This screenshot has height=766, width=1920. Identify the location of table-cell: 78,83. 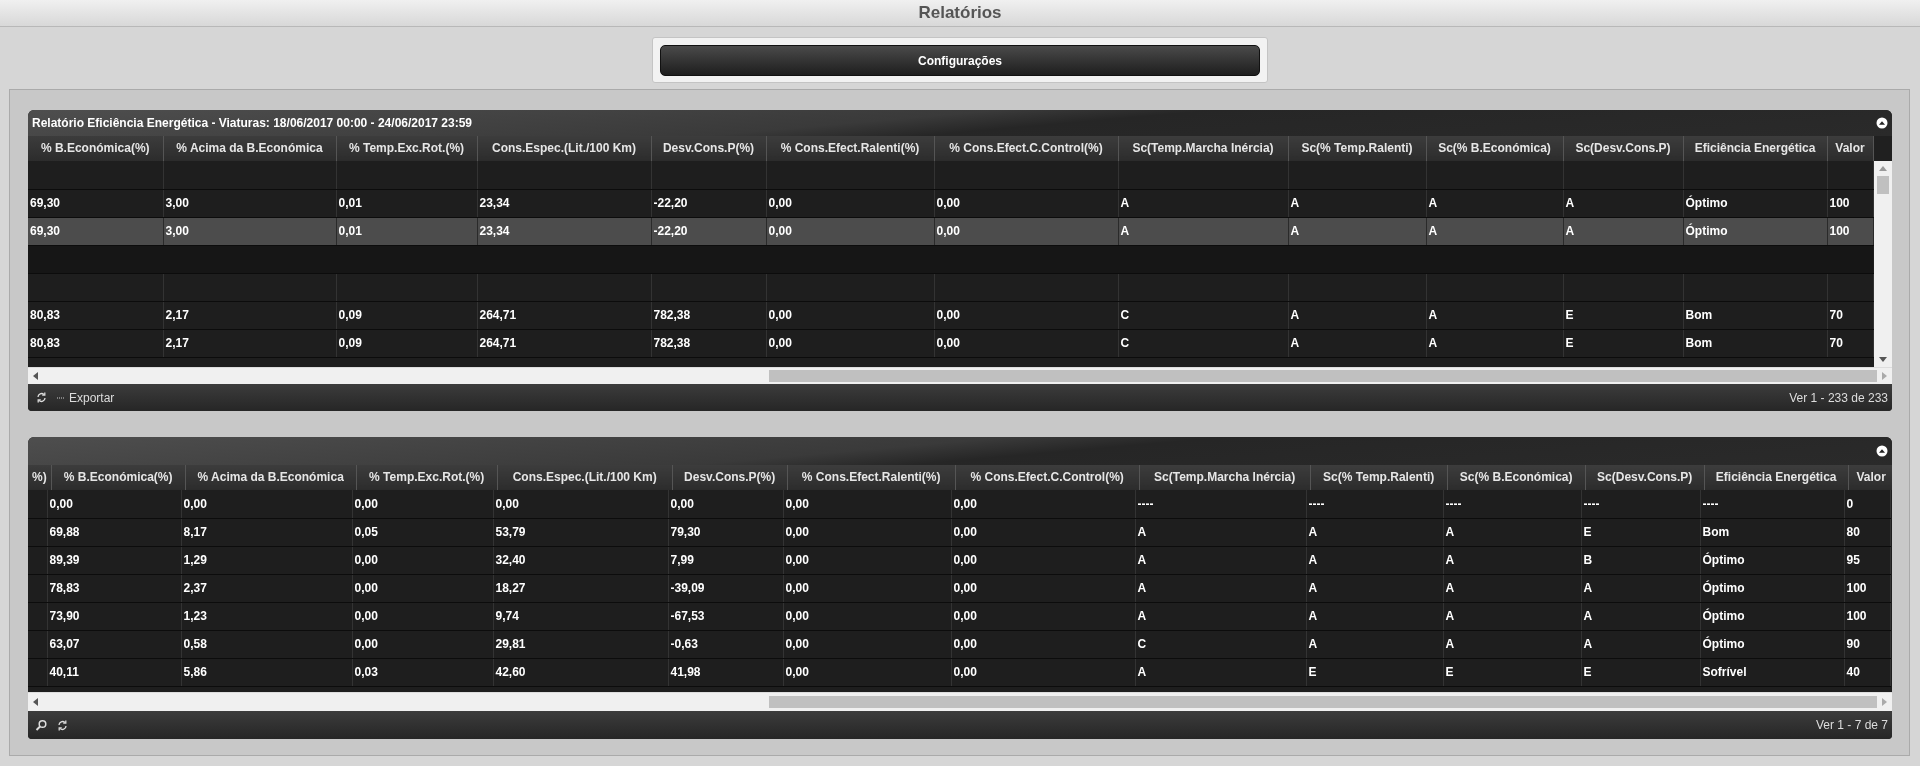
(114, 588).